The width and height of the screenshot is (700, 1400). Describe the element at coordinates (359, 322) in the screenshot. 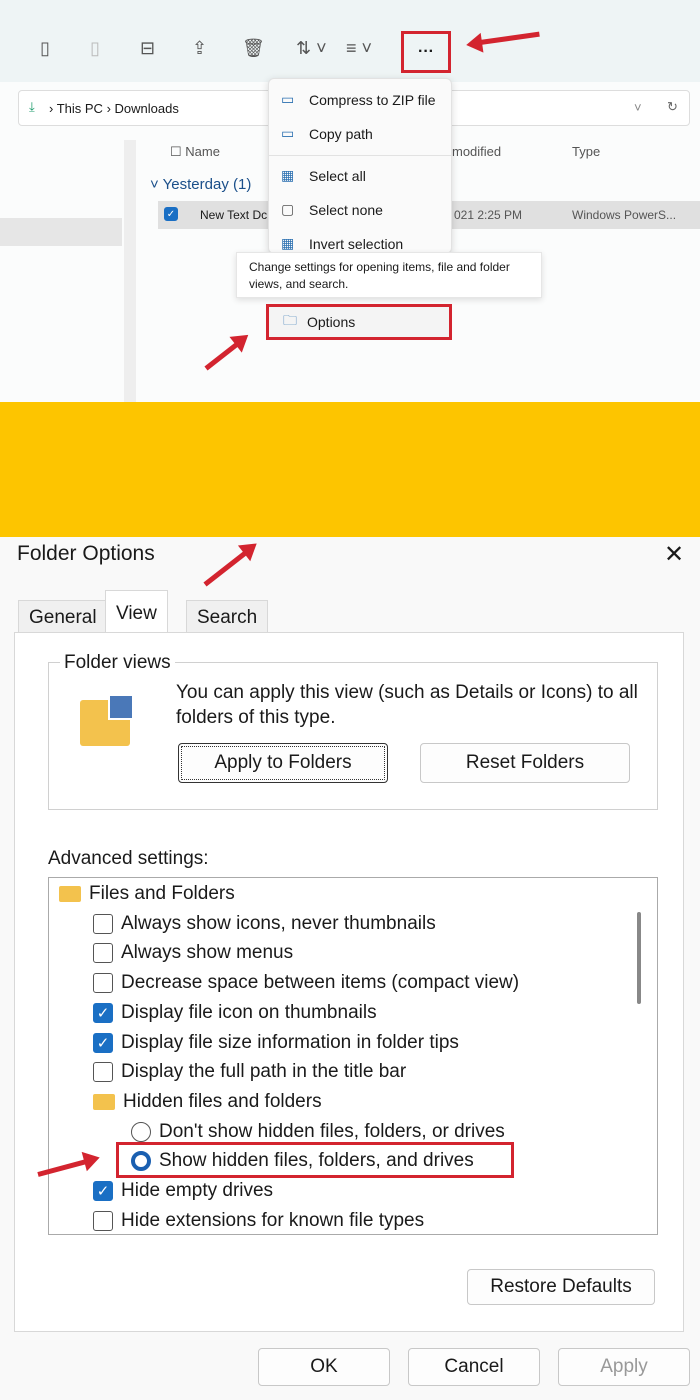

I see `menu-options: 🗀 Options` at that location.